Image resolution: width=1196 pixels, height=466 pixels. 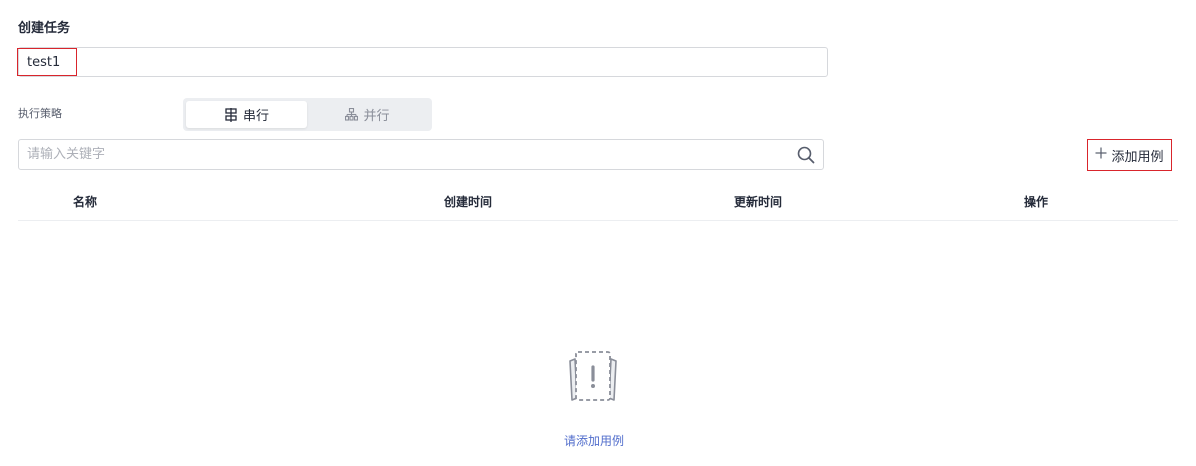 I want to click on parallel-icon, so click(x=352, y=114).